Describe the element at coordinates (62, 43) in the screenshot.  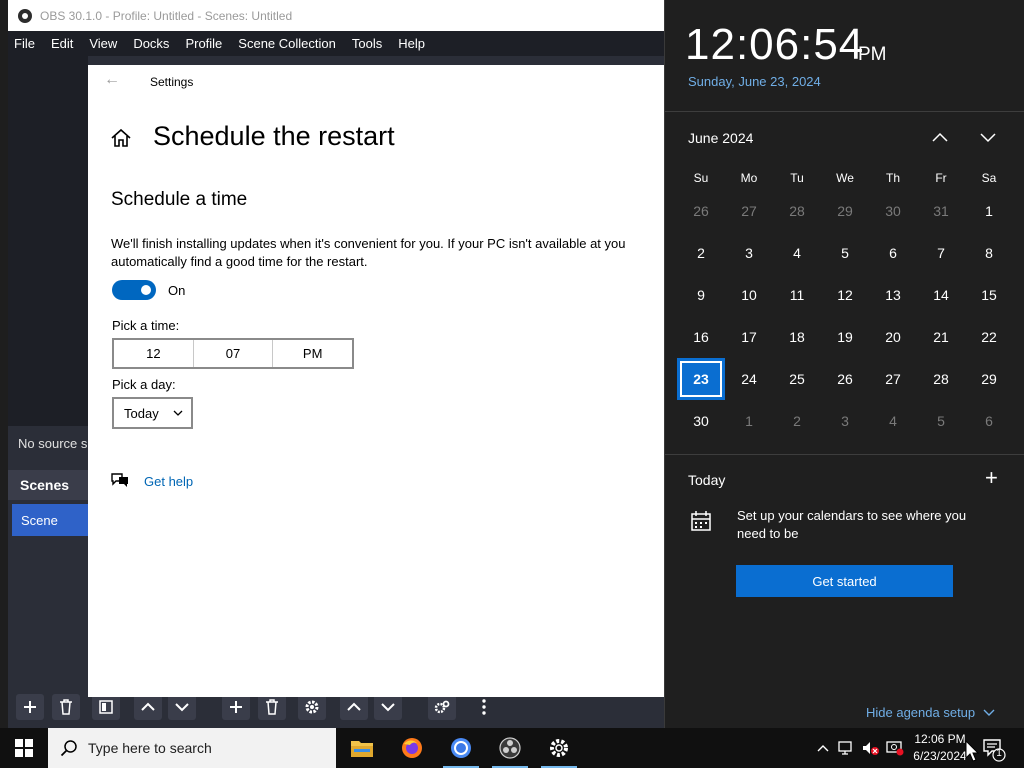
I see `menu-edit: Edit` at that location.